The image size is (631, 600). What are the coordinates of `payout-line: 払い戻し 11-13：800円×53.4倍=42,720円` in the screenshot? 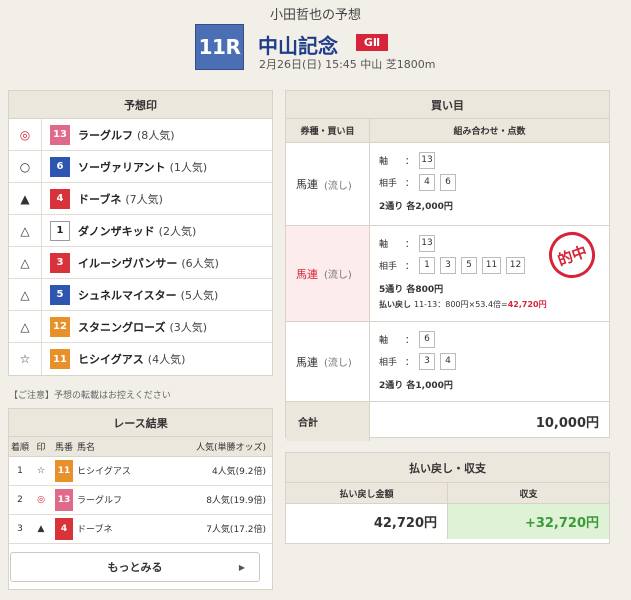 It's located at (489, 304).